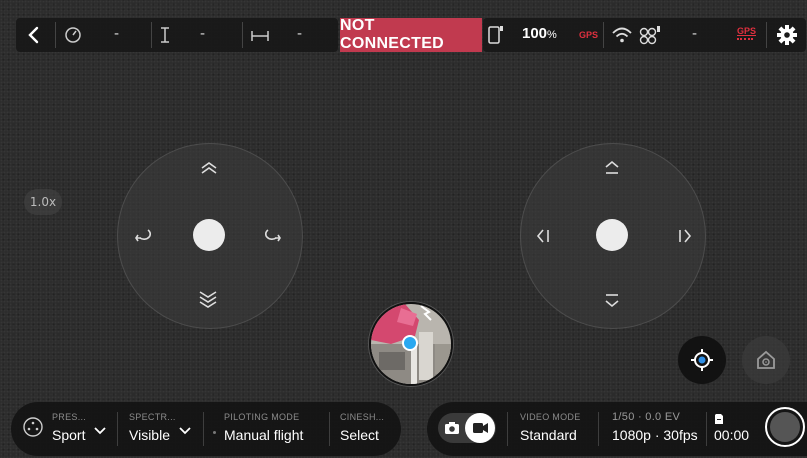 The width and height of the screenshot is (807, 458). I want to click on spectrum-value: Visible, so click(149, 435).